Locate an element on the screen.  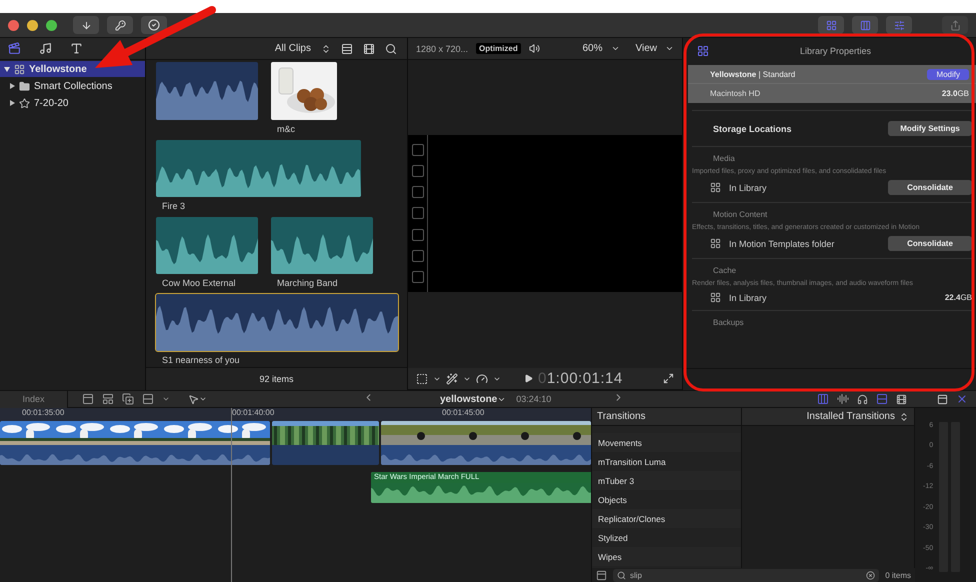
down-arrow-icon is located at coordinates (86, 25).